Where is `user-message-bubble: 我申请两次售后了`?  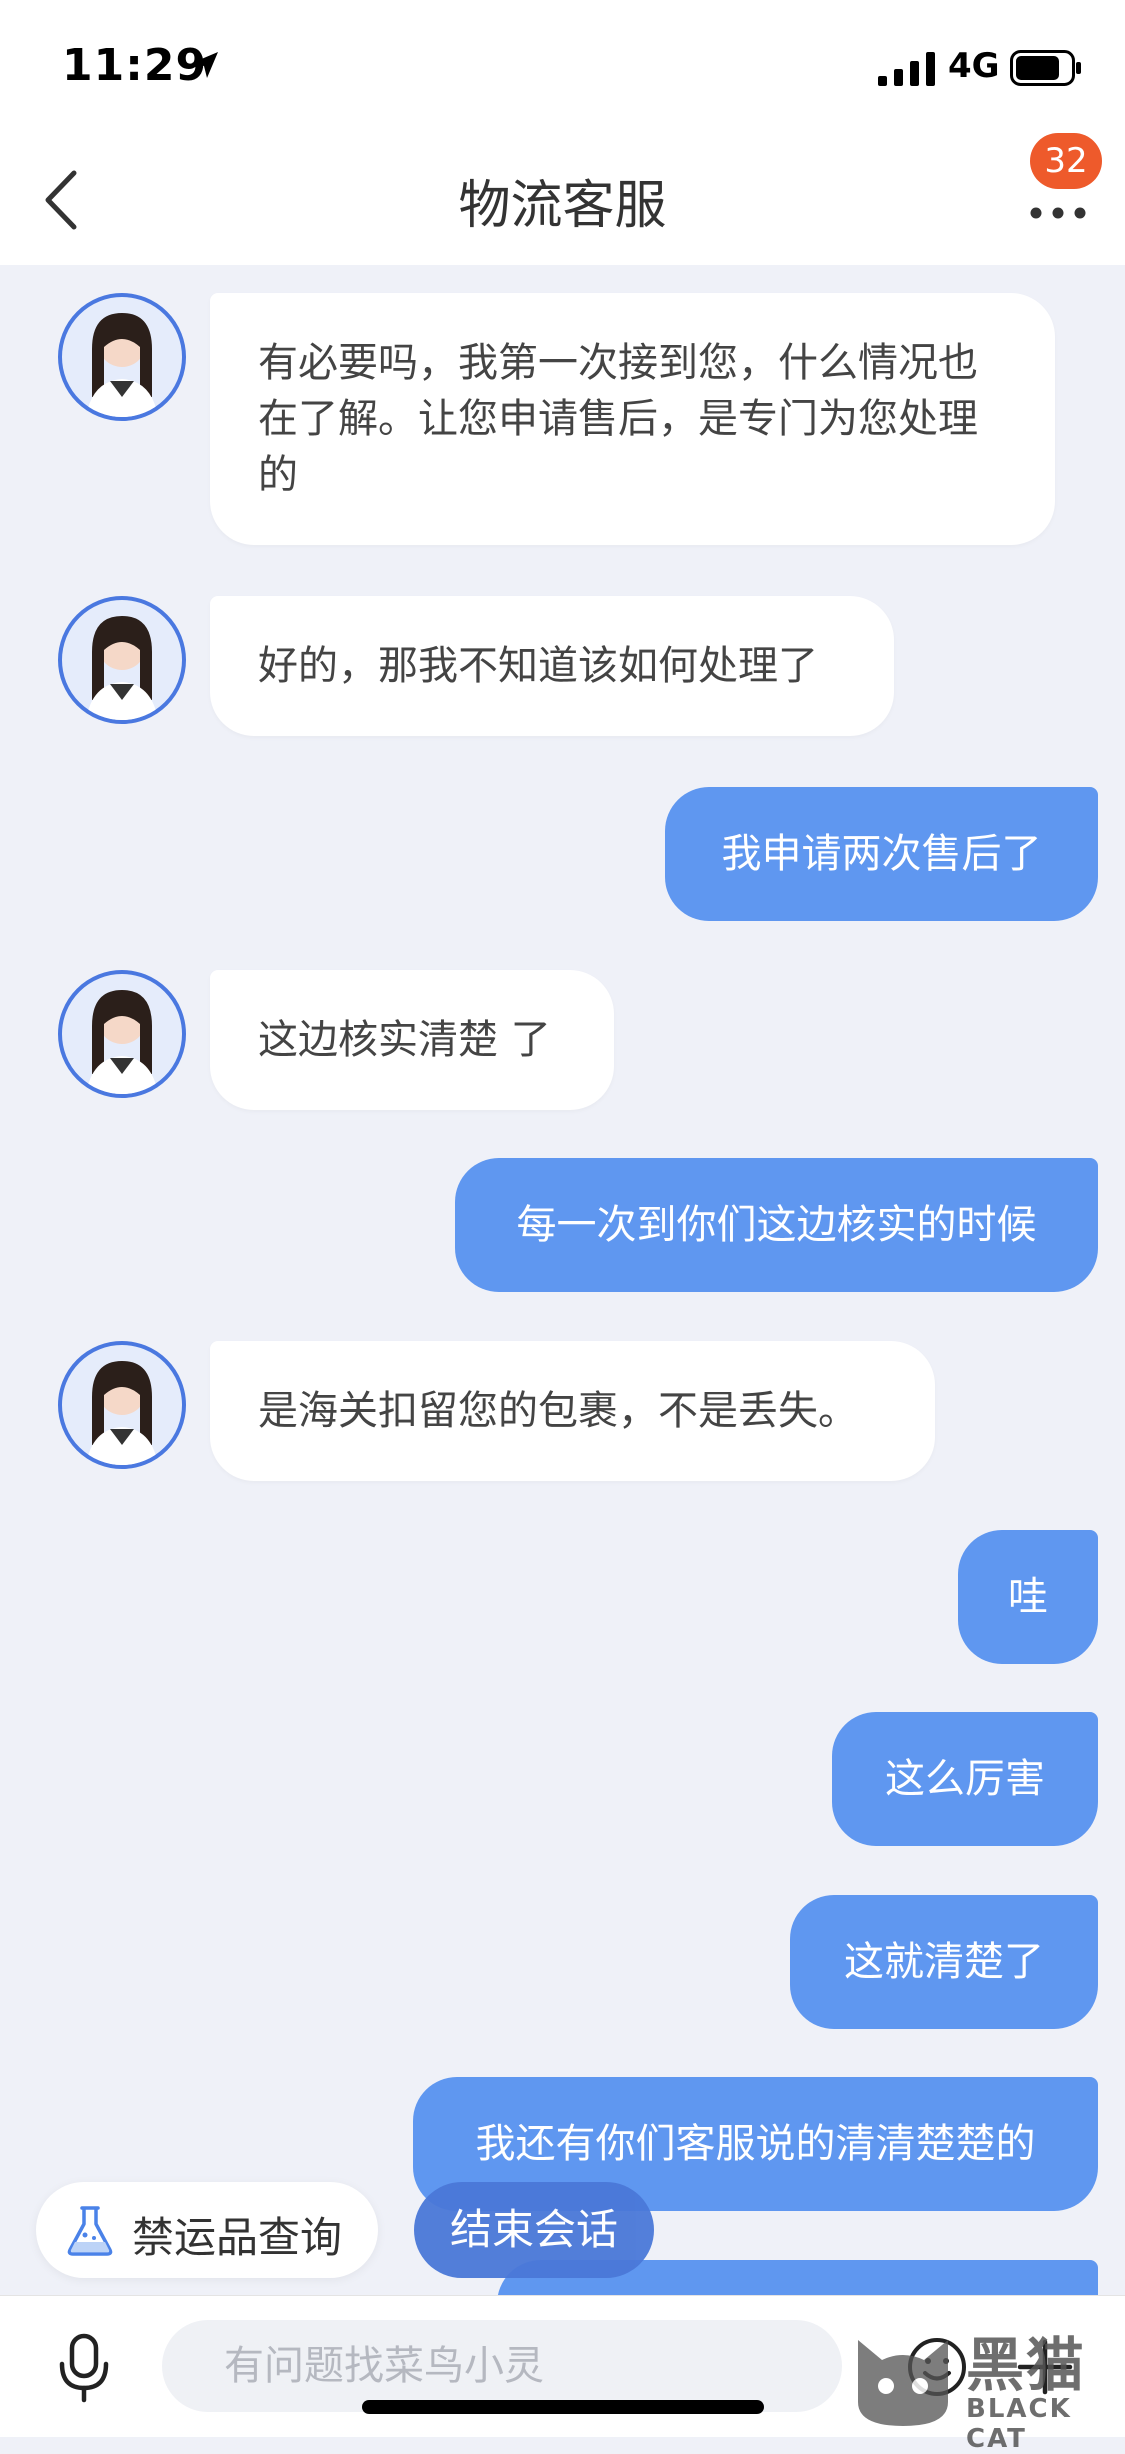
user-message-bubble: 我申请两次售后了 is located at coordinates (881, 854).